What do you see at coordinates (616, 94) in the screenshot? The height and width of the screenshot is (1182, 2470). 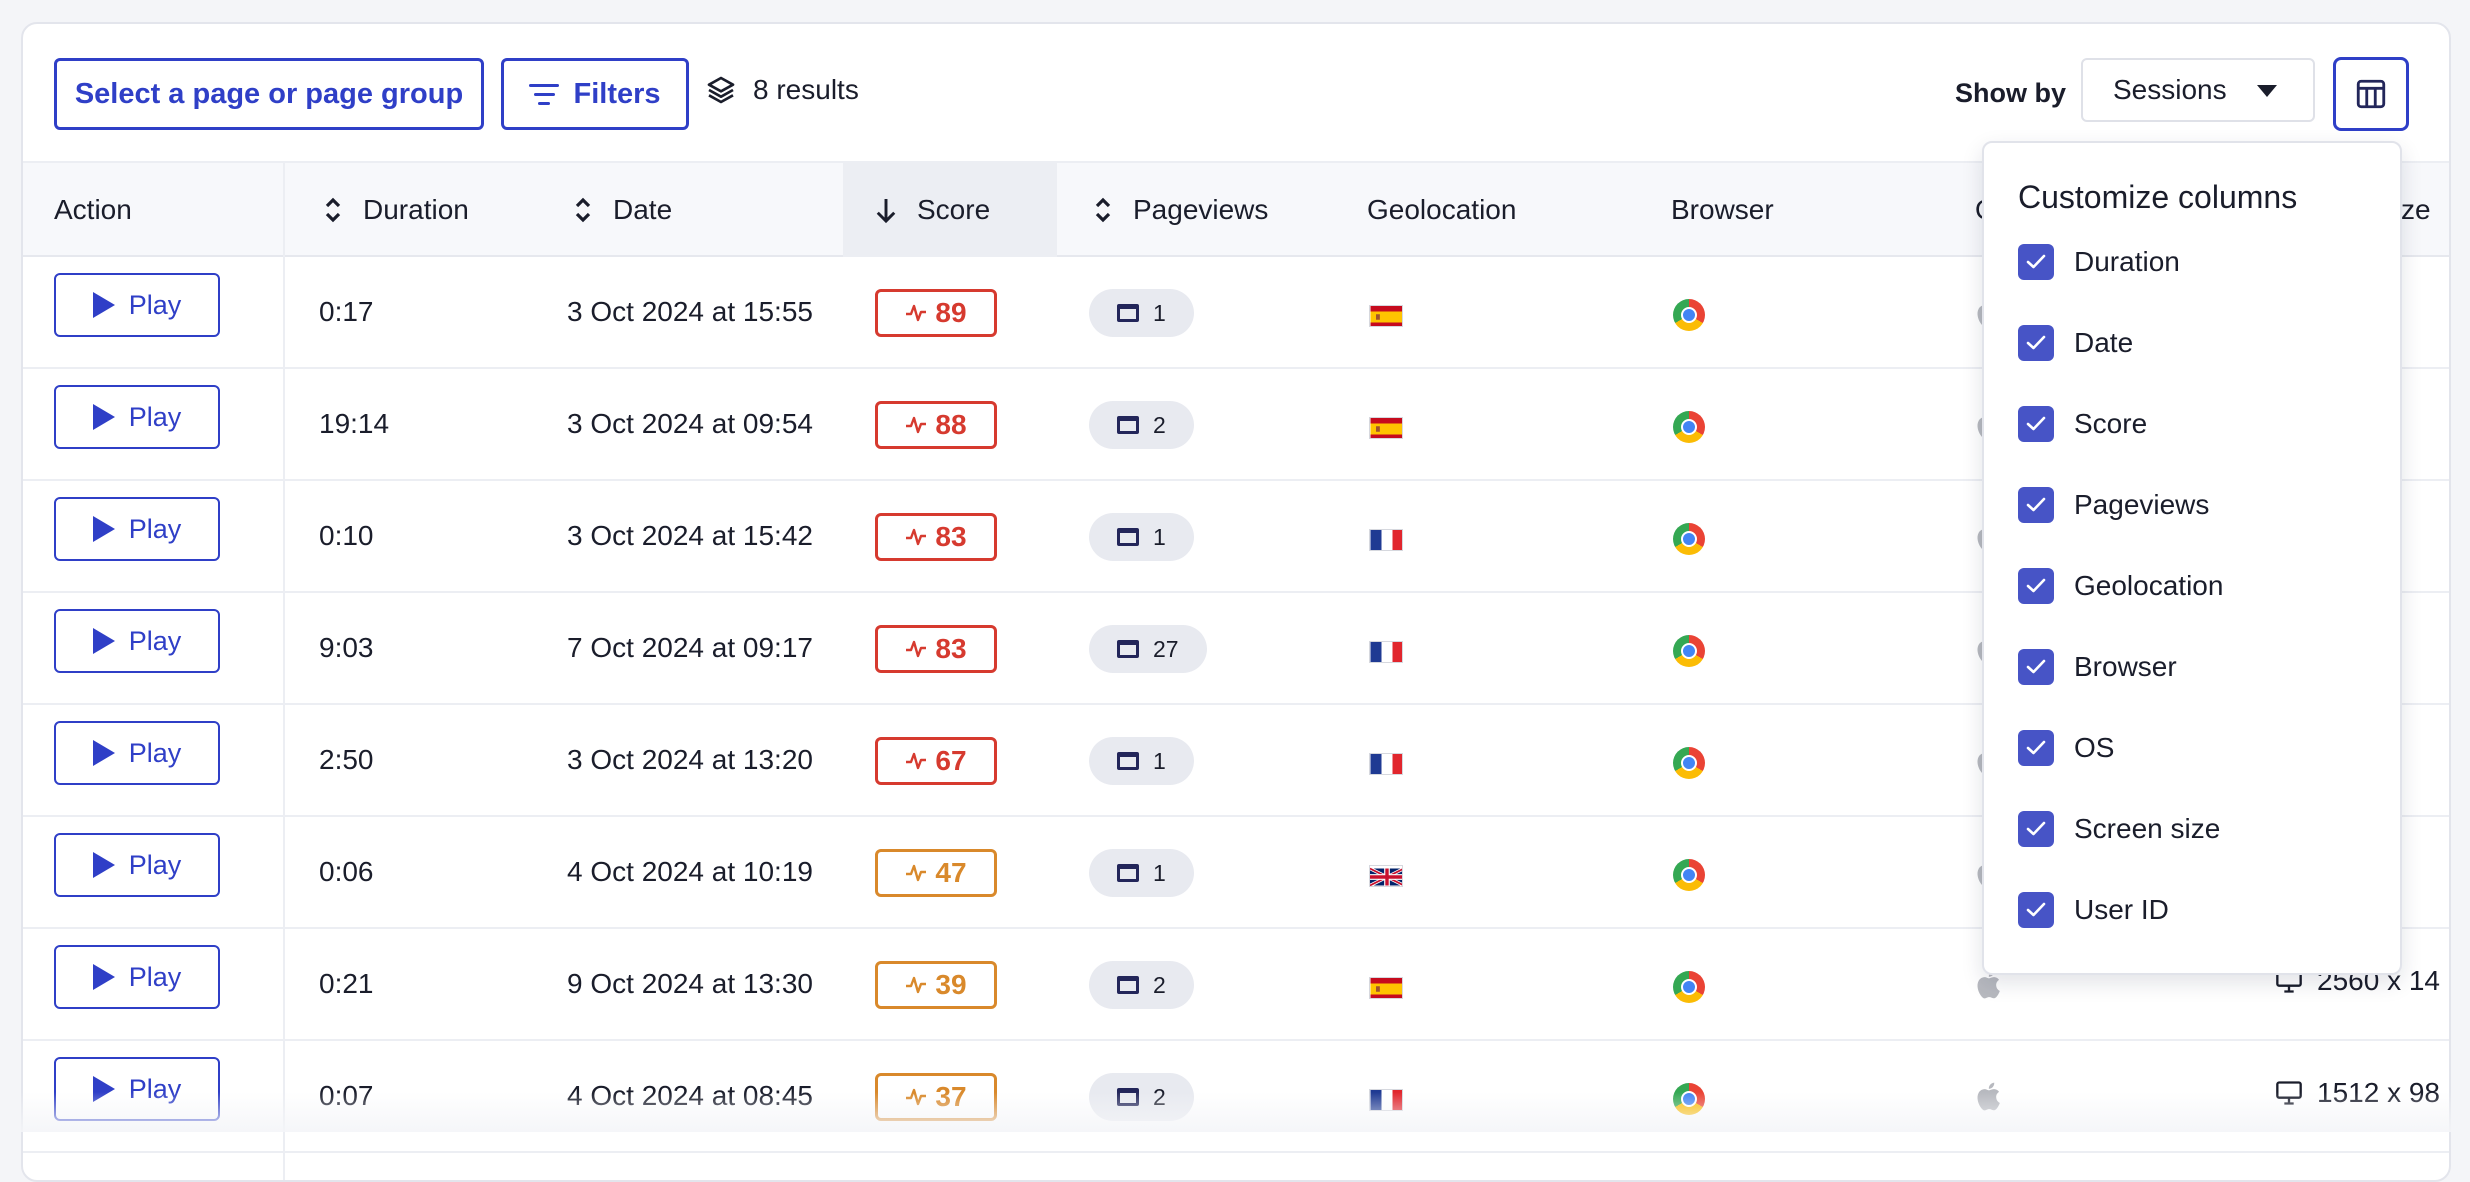 I see `filters-label: Filters` at bounding box center [616, 94].